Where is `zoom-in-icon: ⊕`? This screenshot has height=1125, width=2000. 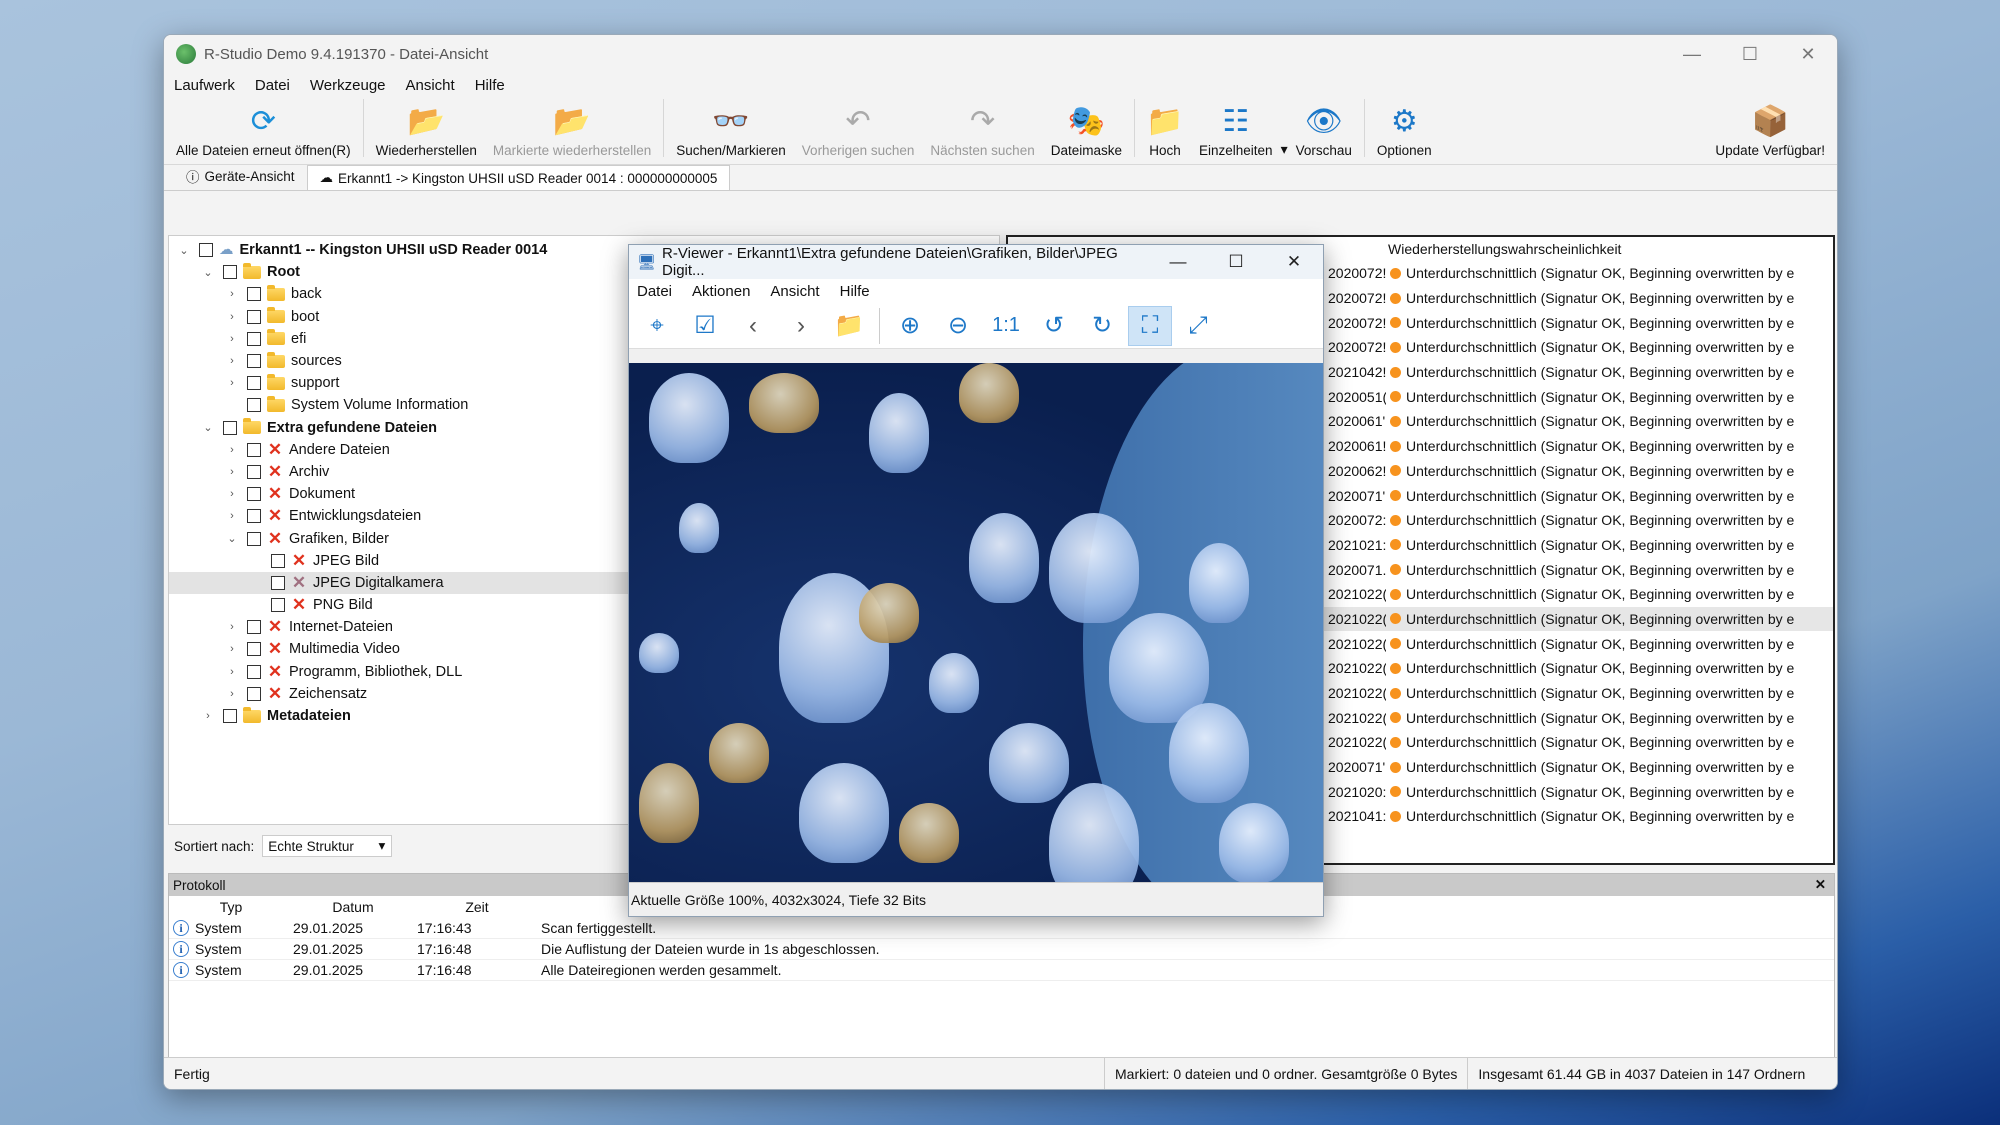
zoom-in-icon: ⊕ is located at coordinates (910, 326).